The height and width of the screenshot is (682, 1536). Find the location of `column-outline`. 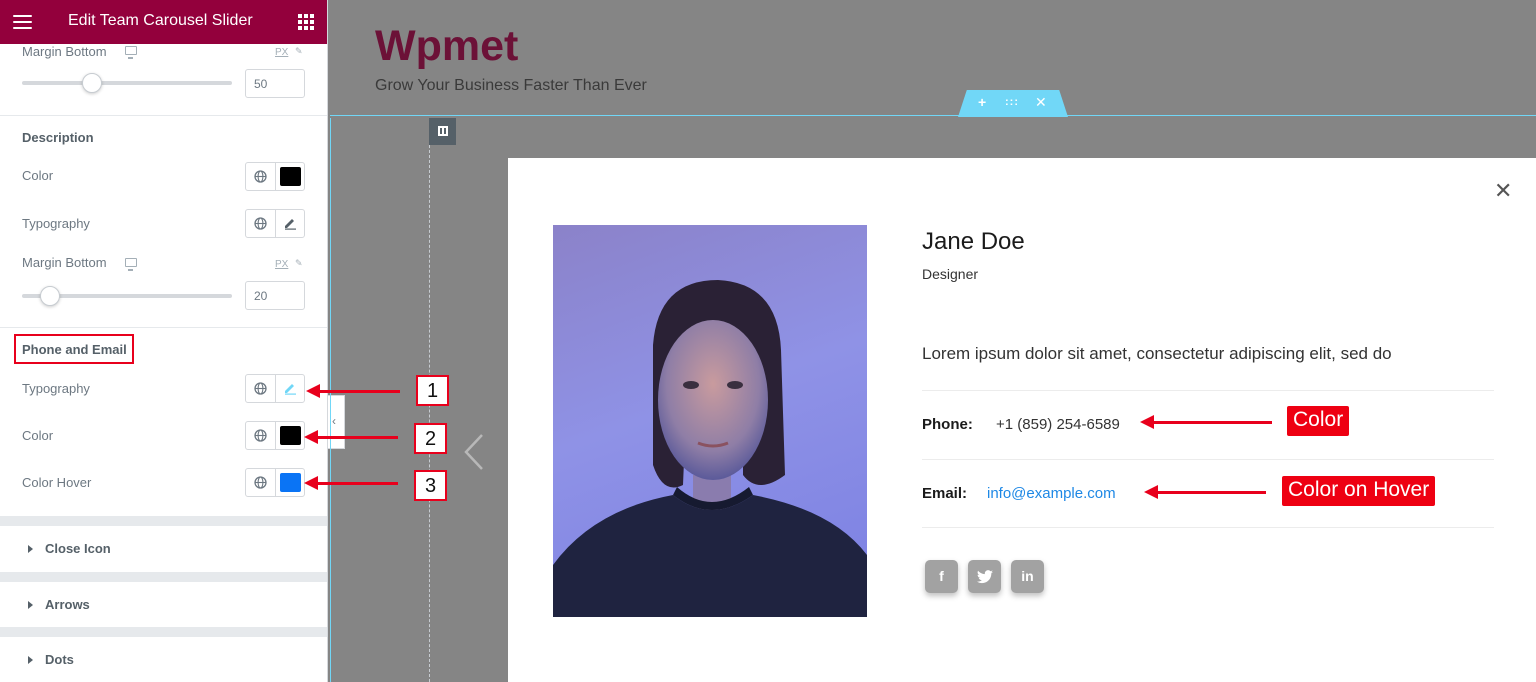

column-outline is located at coordinates (429, 413).